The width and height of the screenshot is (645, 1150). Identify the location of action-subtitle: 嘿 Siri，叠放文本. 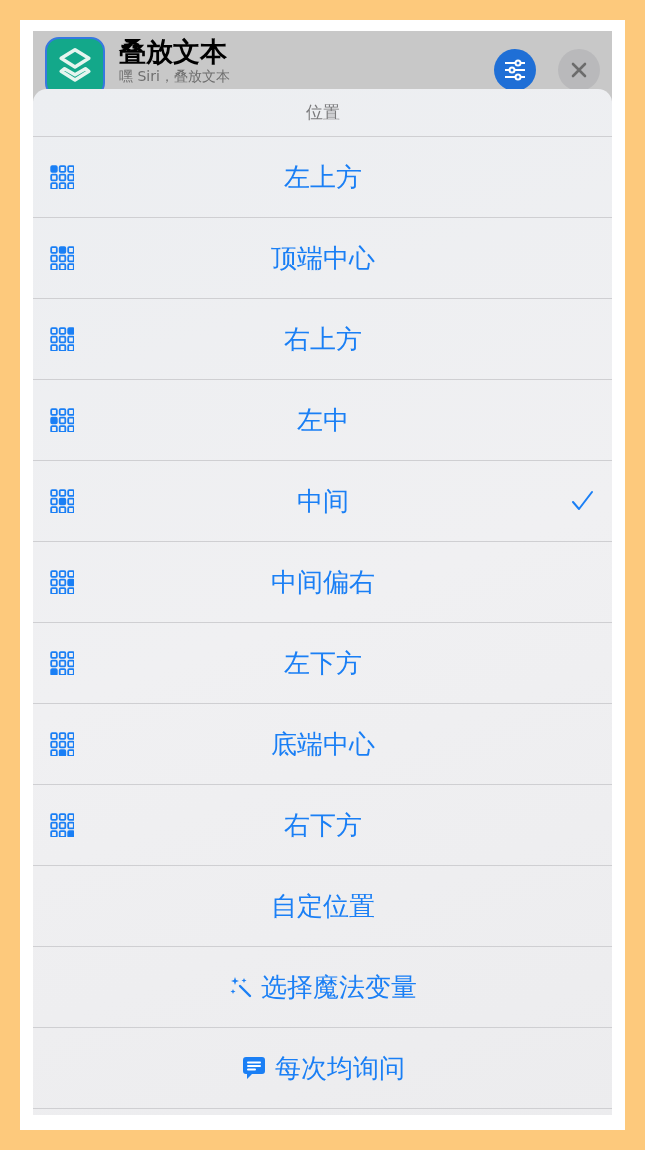
(175, 76).